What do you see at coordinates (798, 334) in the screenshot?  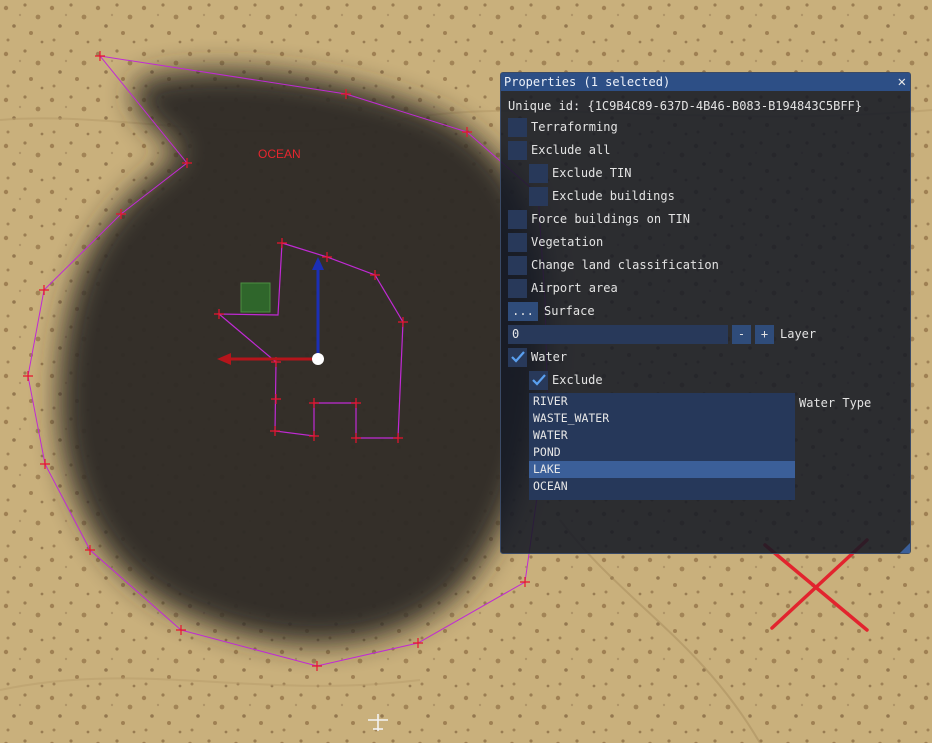 I see `layer-label: Layer` at bounding box center [798, 334].